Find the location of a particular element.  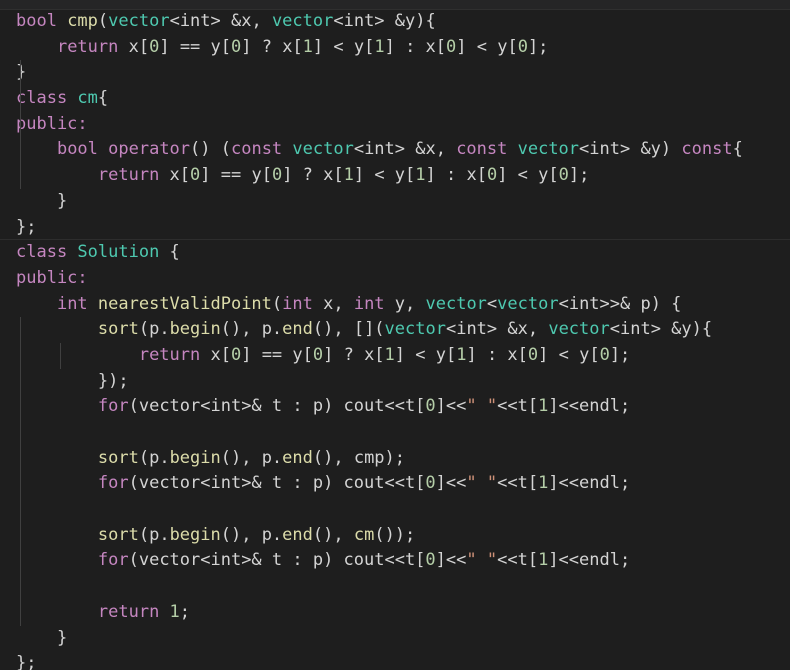

code-token: cmp is located at coordinates (82, 21).